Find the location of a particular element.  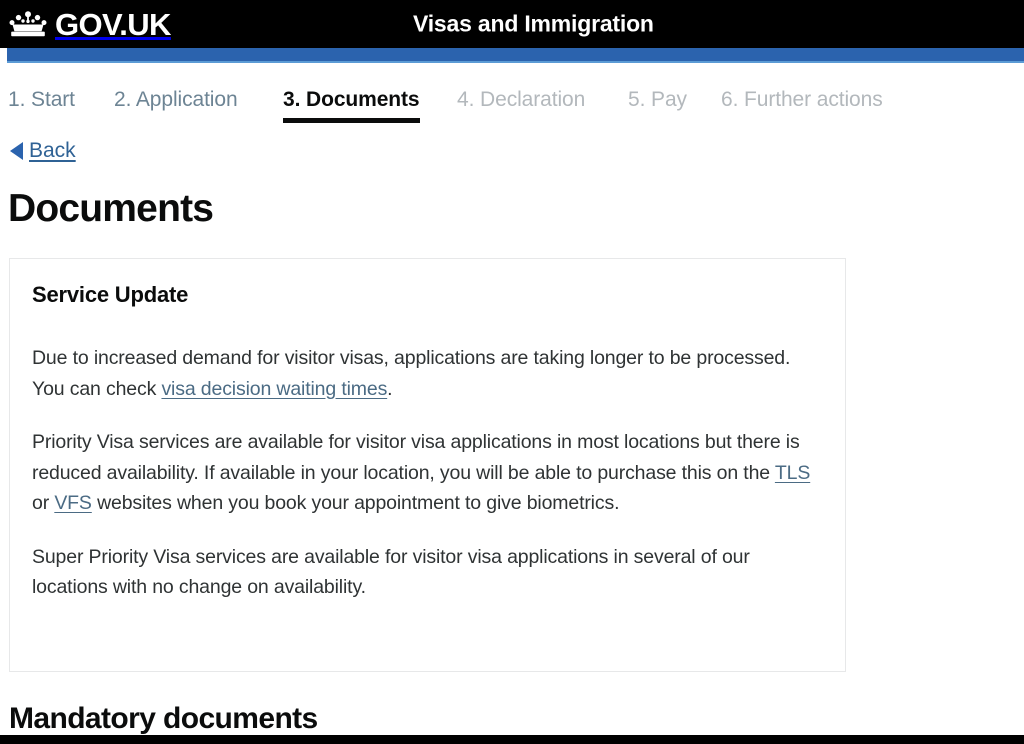

vfs-link: VFS is located at coordinates (73, 503).